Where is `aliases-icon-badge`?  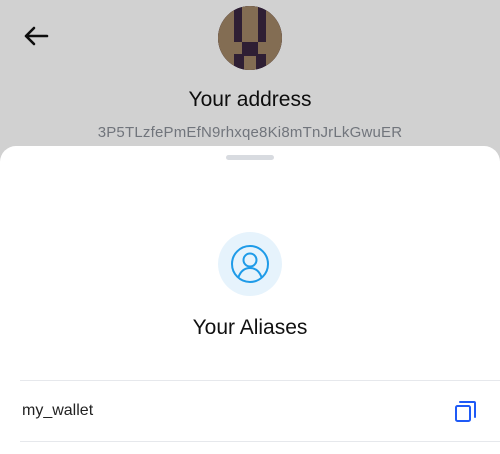 aliases-icon-badge is located at coordinates (250, 264).